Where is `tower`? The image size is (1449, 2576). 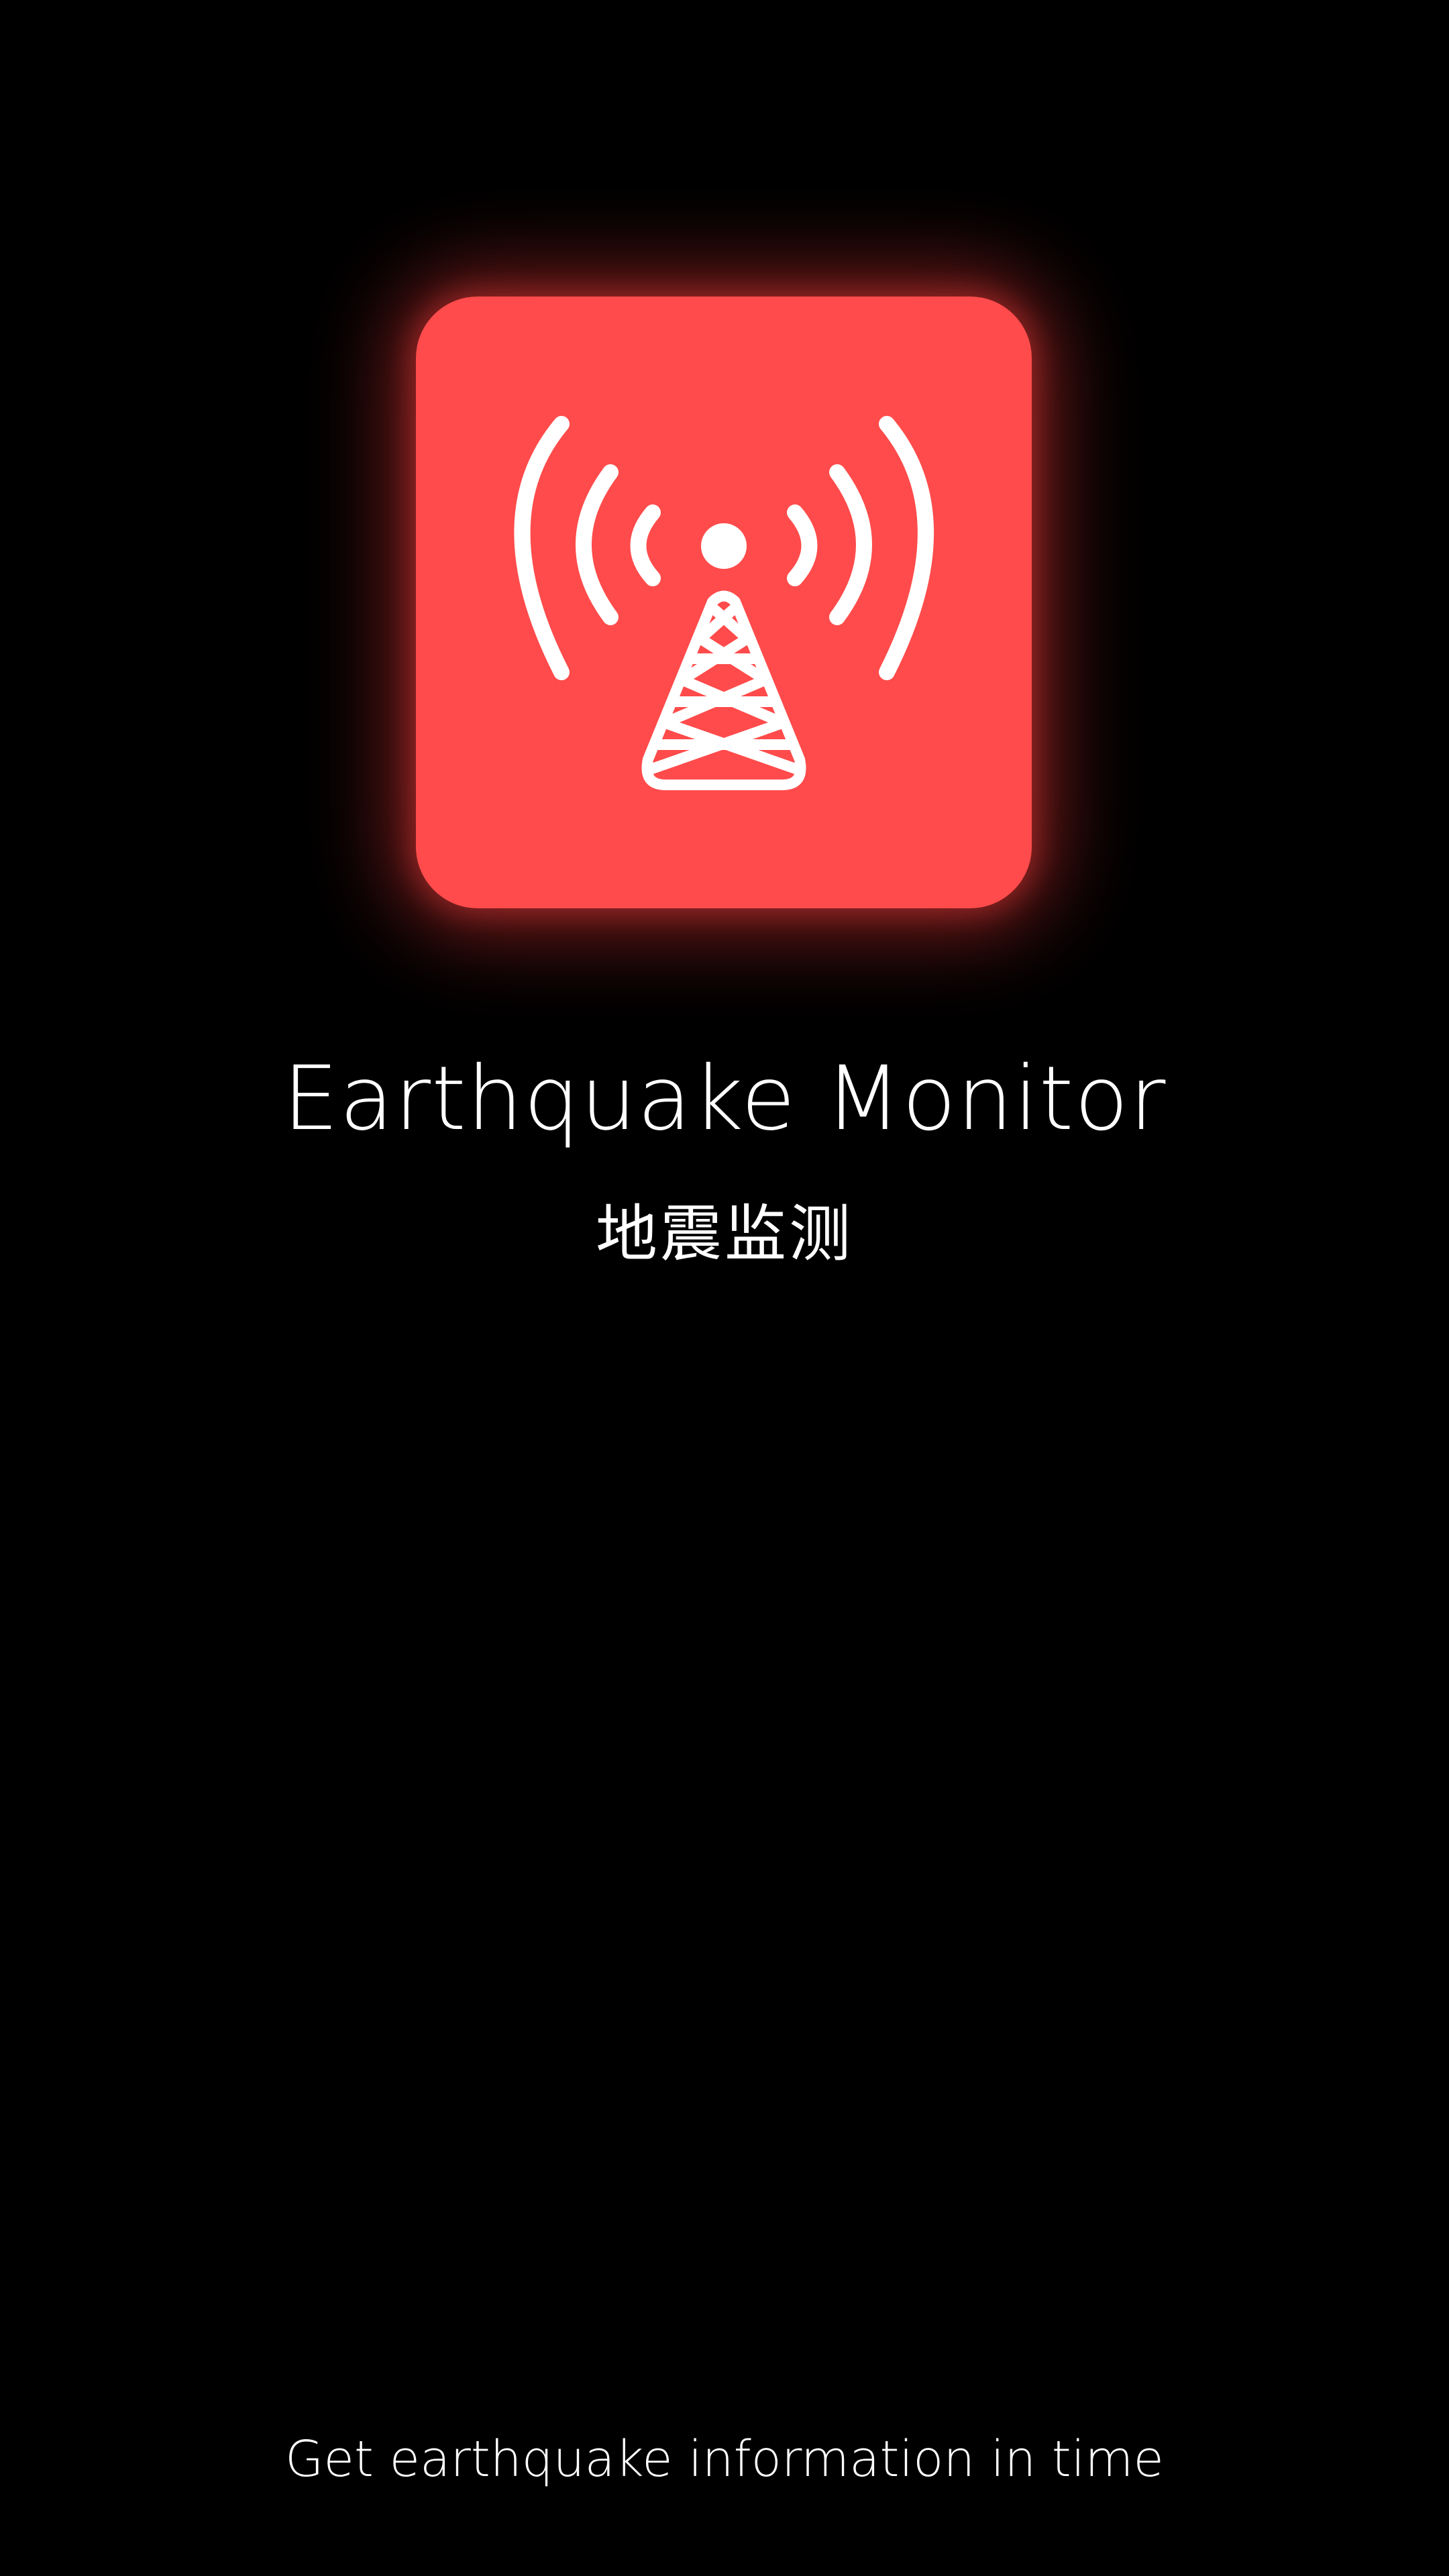 tower is located at coordinates (723, 690).